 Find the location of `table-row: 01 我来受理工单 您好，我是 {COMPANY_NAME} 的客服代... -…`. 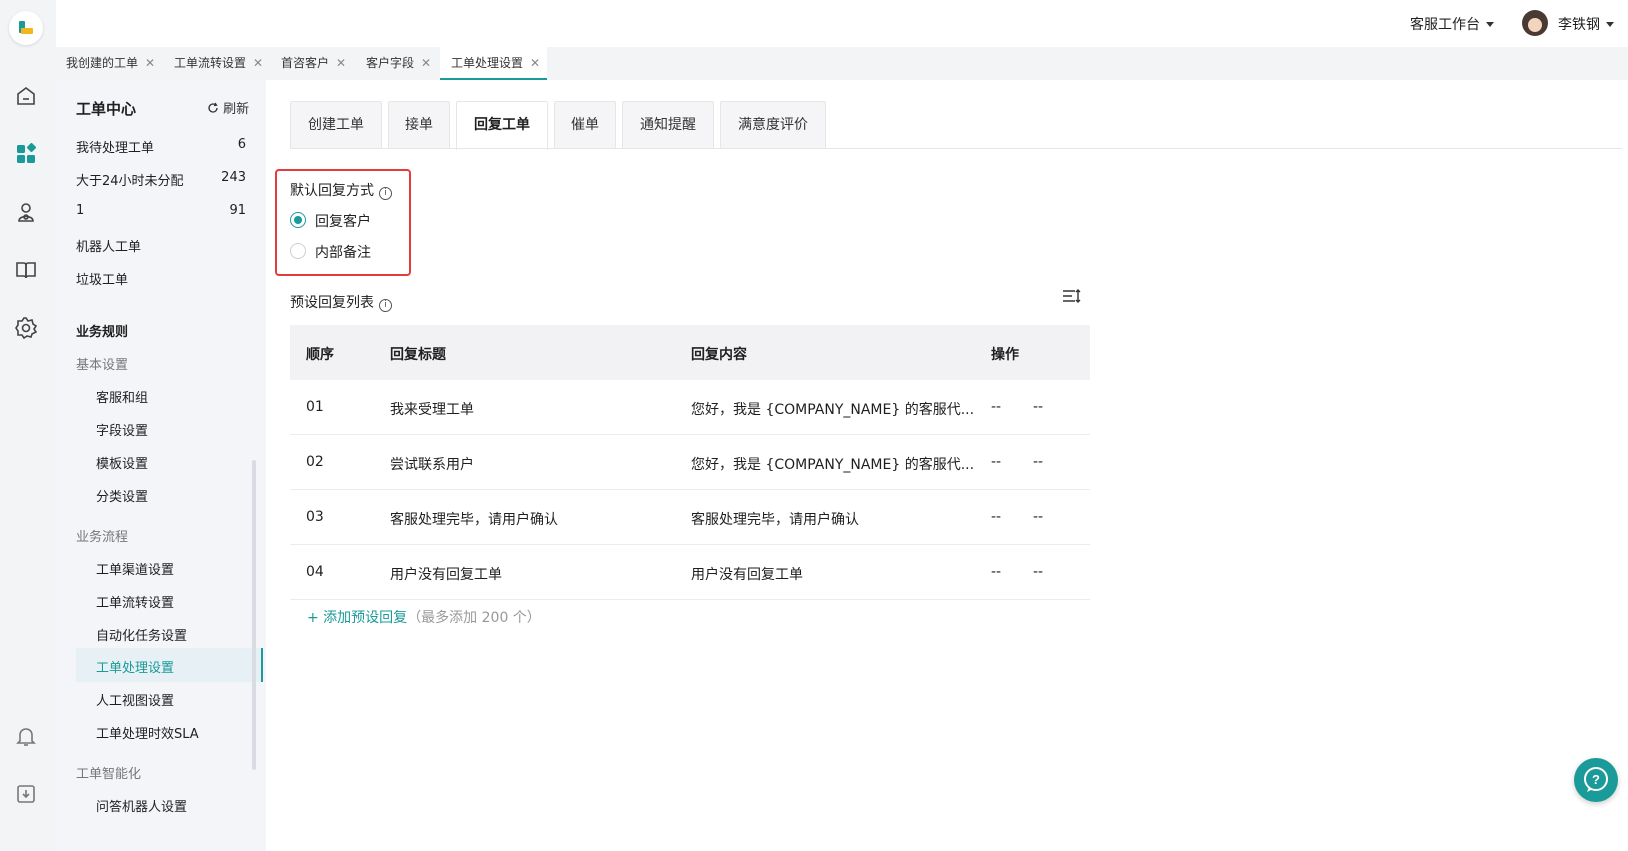

table-row: 01 我来受理工单 您好，我是 {COMPANY_NAME} 的客服代... -… is located at coordinates (690, 407).